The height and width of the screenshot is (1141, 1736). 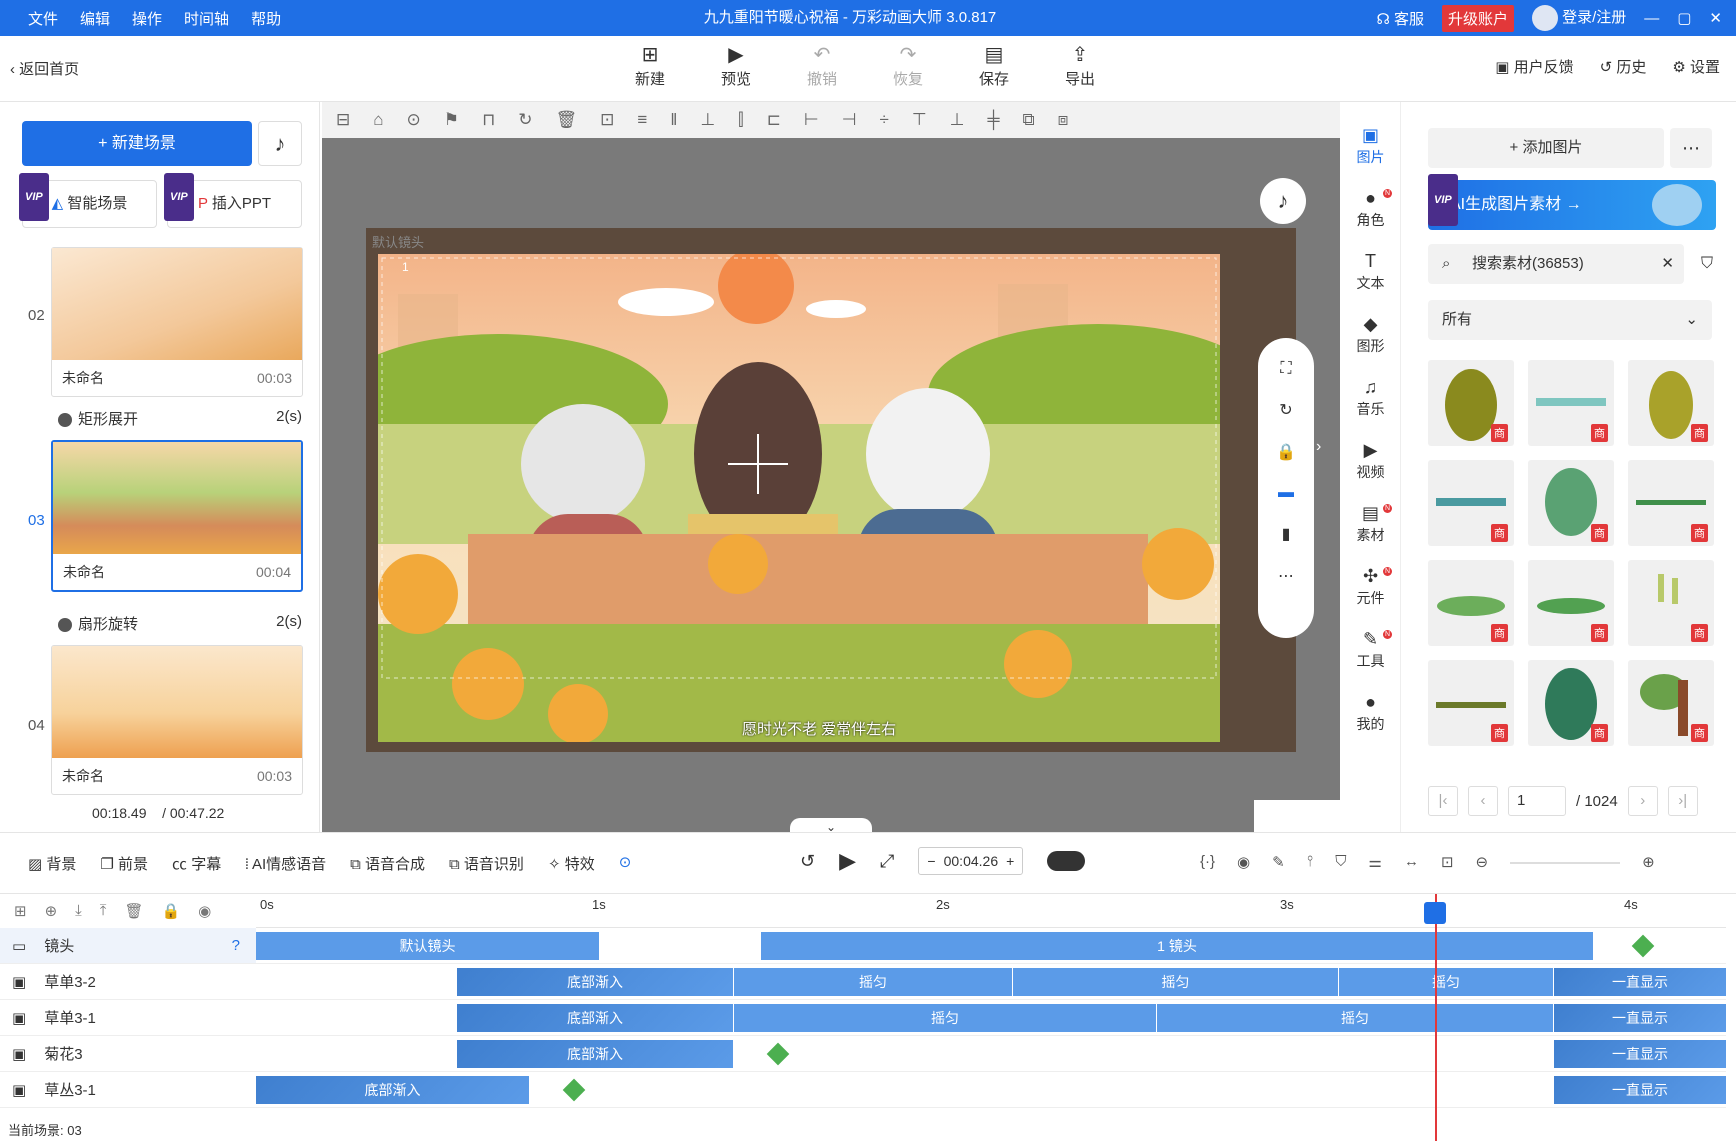 I want to click on track-header: ▣ 草丛3-1, so click(x=128, y=1090).